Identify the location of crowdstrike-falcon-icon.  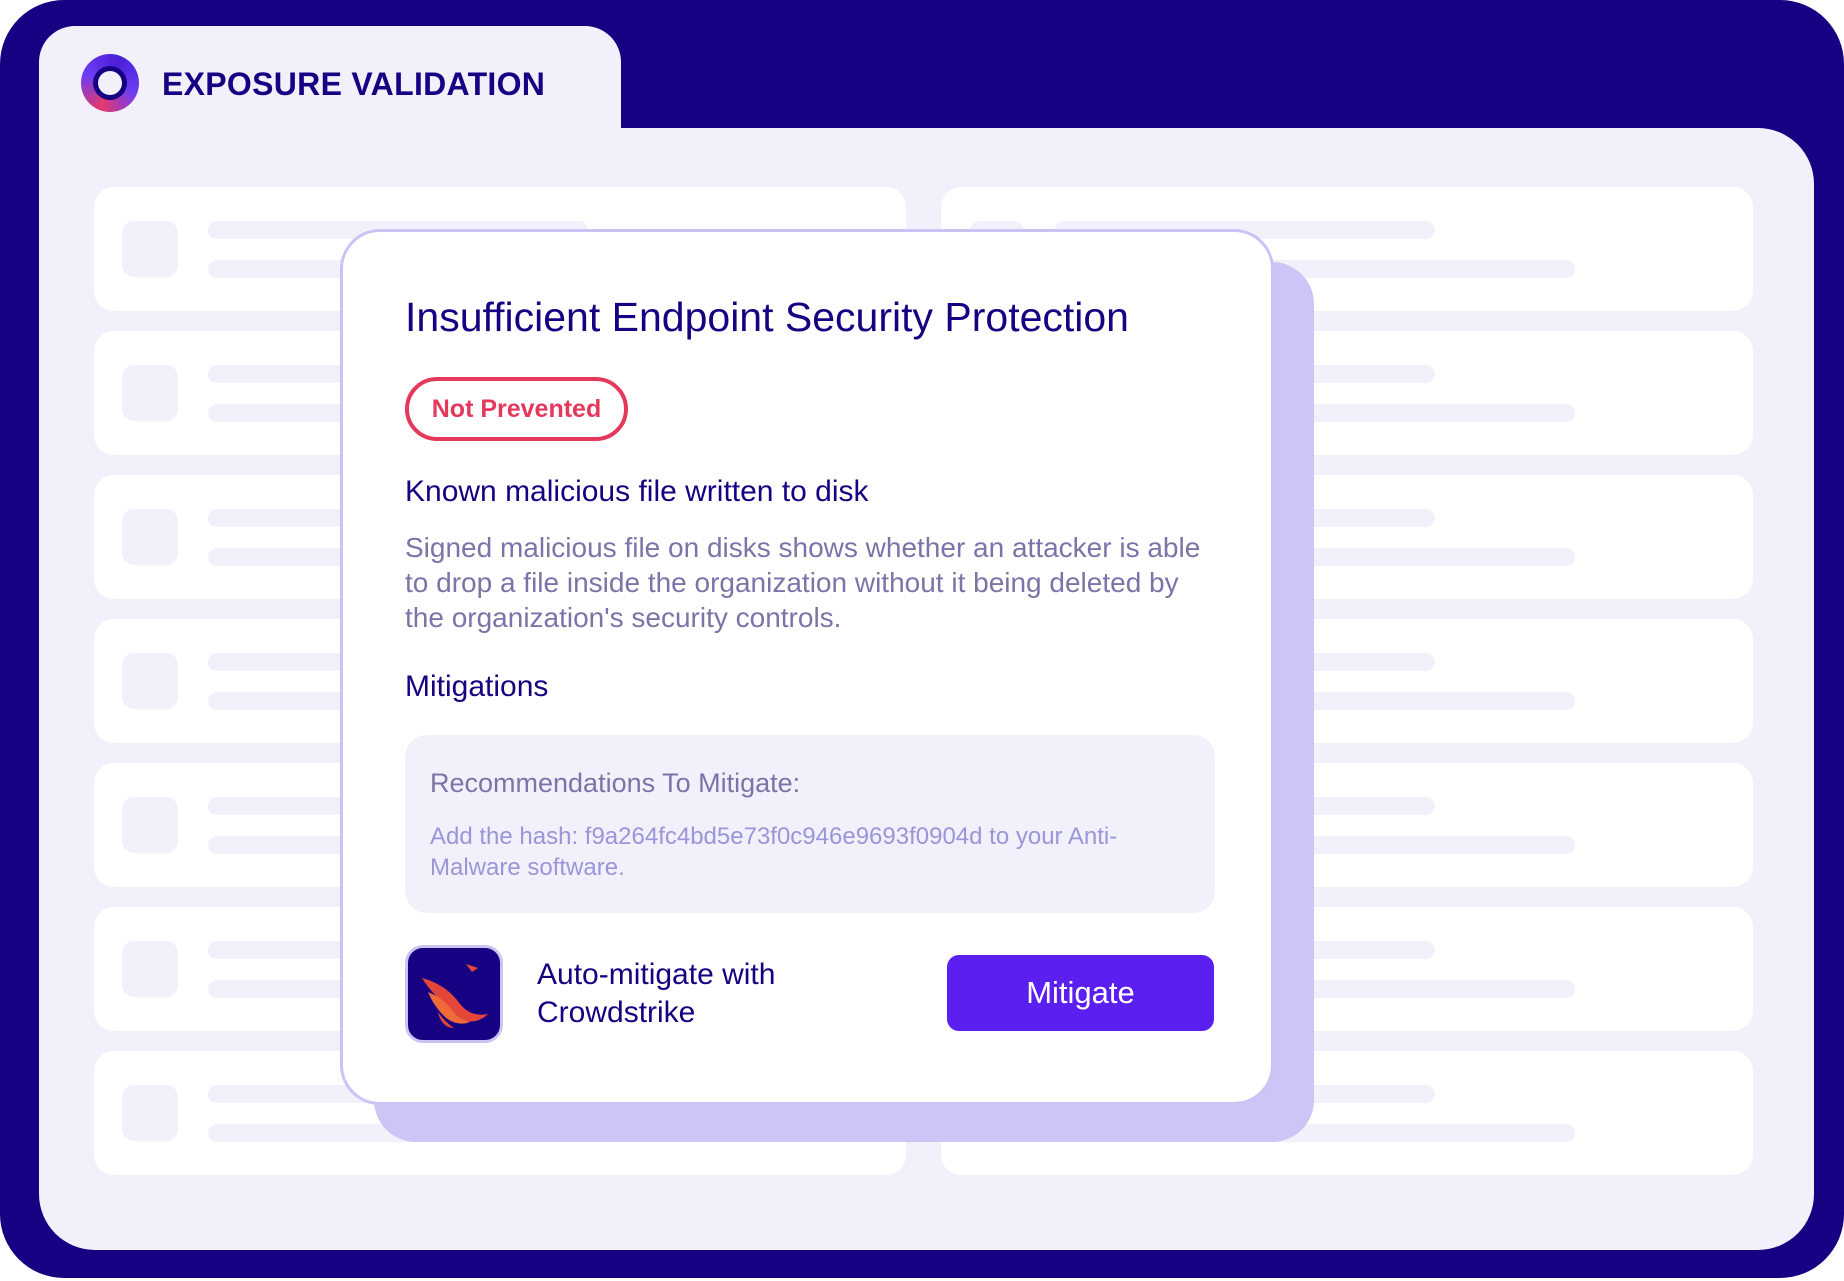
(454, 994).